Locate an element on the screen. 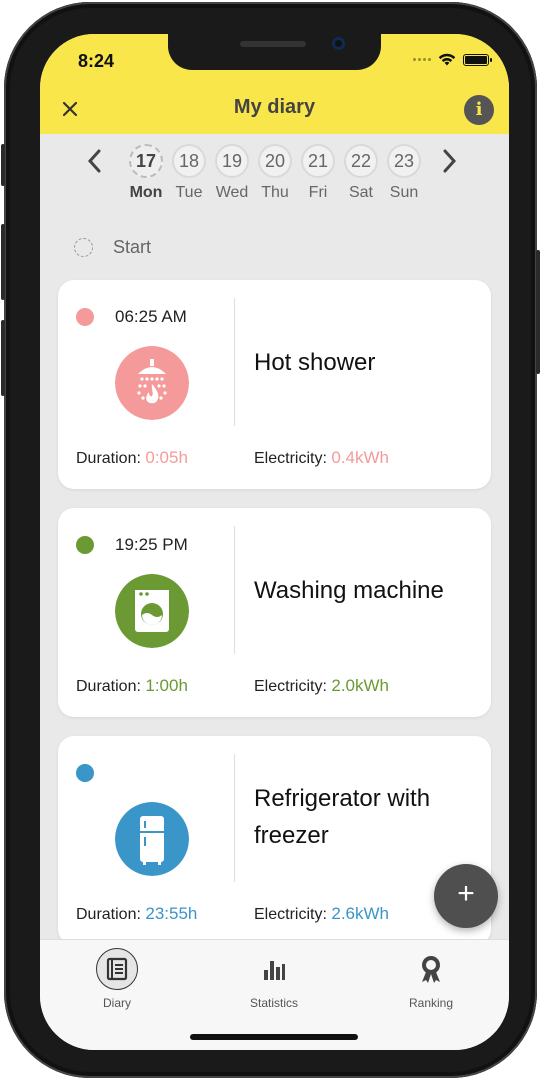 This screenshot has width=541, height=1080. day-number: 20 is located at coordinates (275, 161).